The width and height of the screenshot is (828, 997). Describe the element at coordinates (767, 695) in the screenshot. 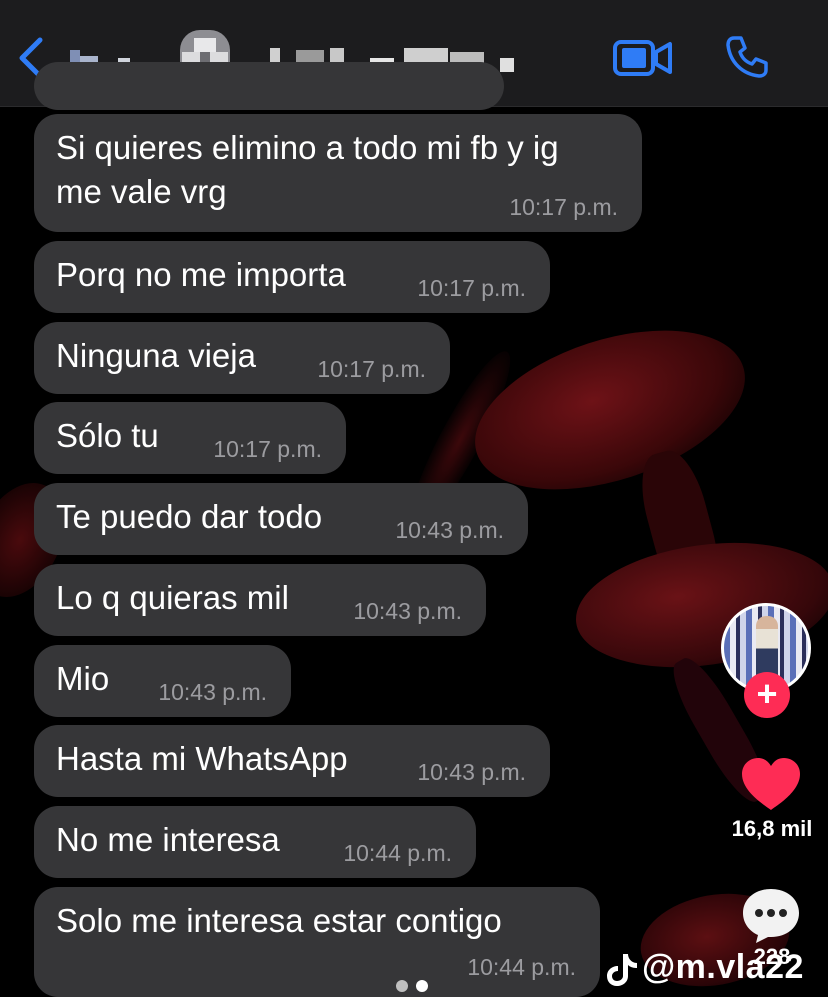

I see `follow-button: +` at that location.